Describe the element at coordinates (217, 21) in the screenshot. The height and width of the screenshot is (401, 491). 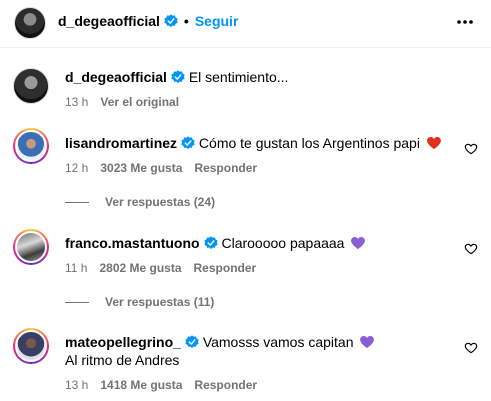
I see `follow-button: Seguir` at that location.